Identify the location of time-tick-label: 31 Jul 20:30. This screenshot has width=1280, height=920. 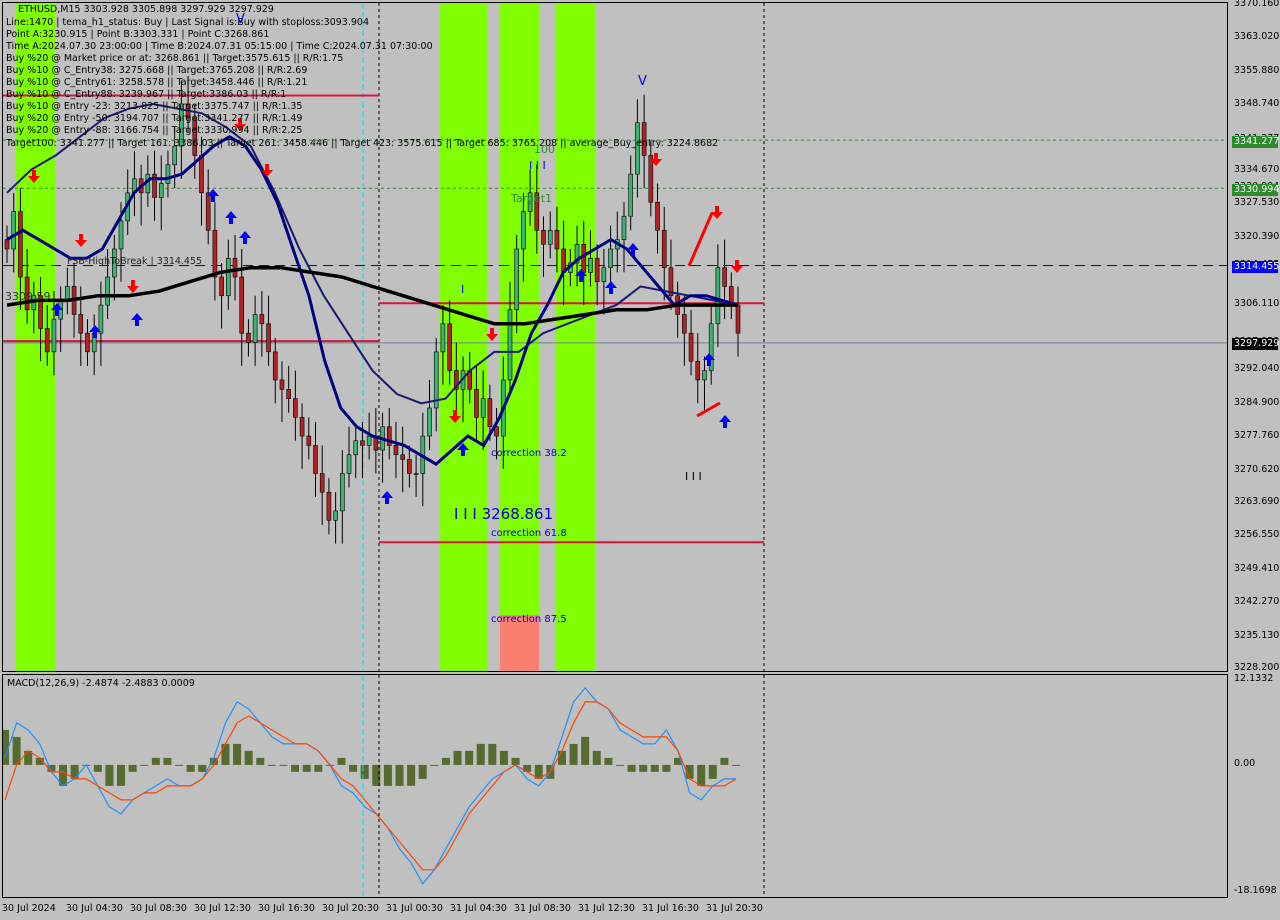
(734, 908).